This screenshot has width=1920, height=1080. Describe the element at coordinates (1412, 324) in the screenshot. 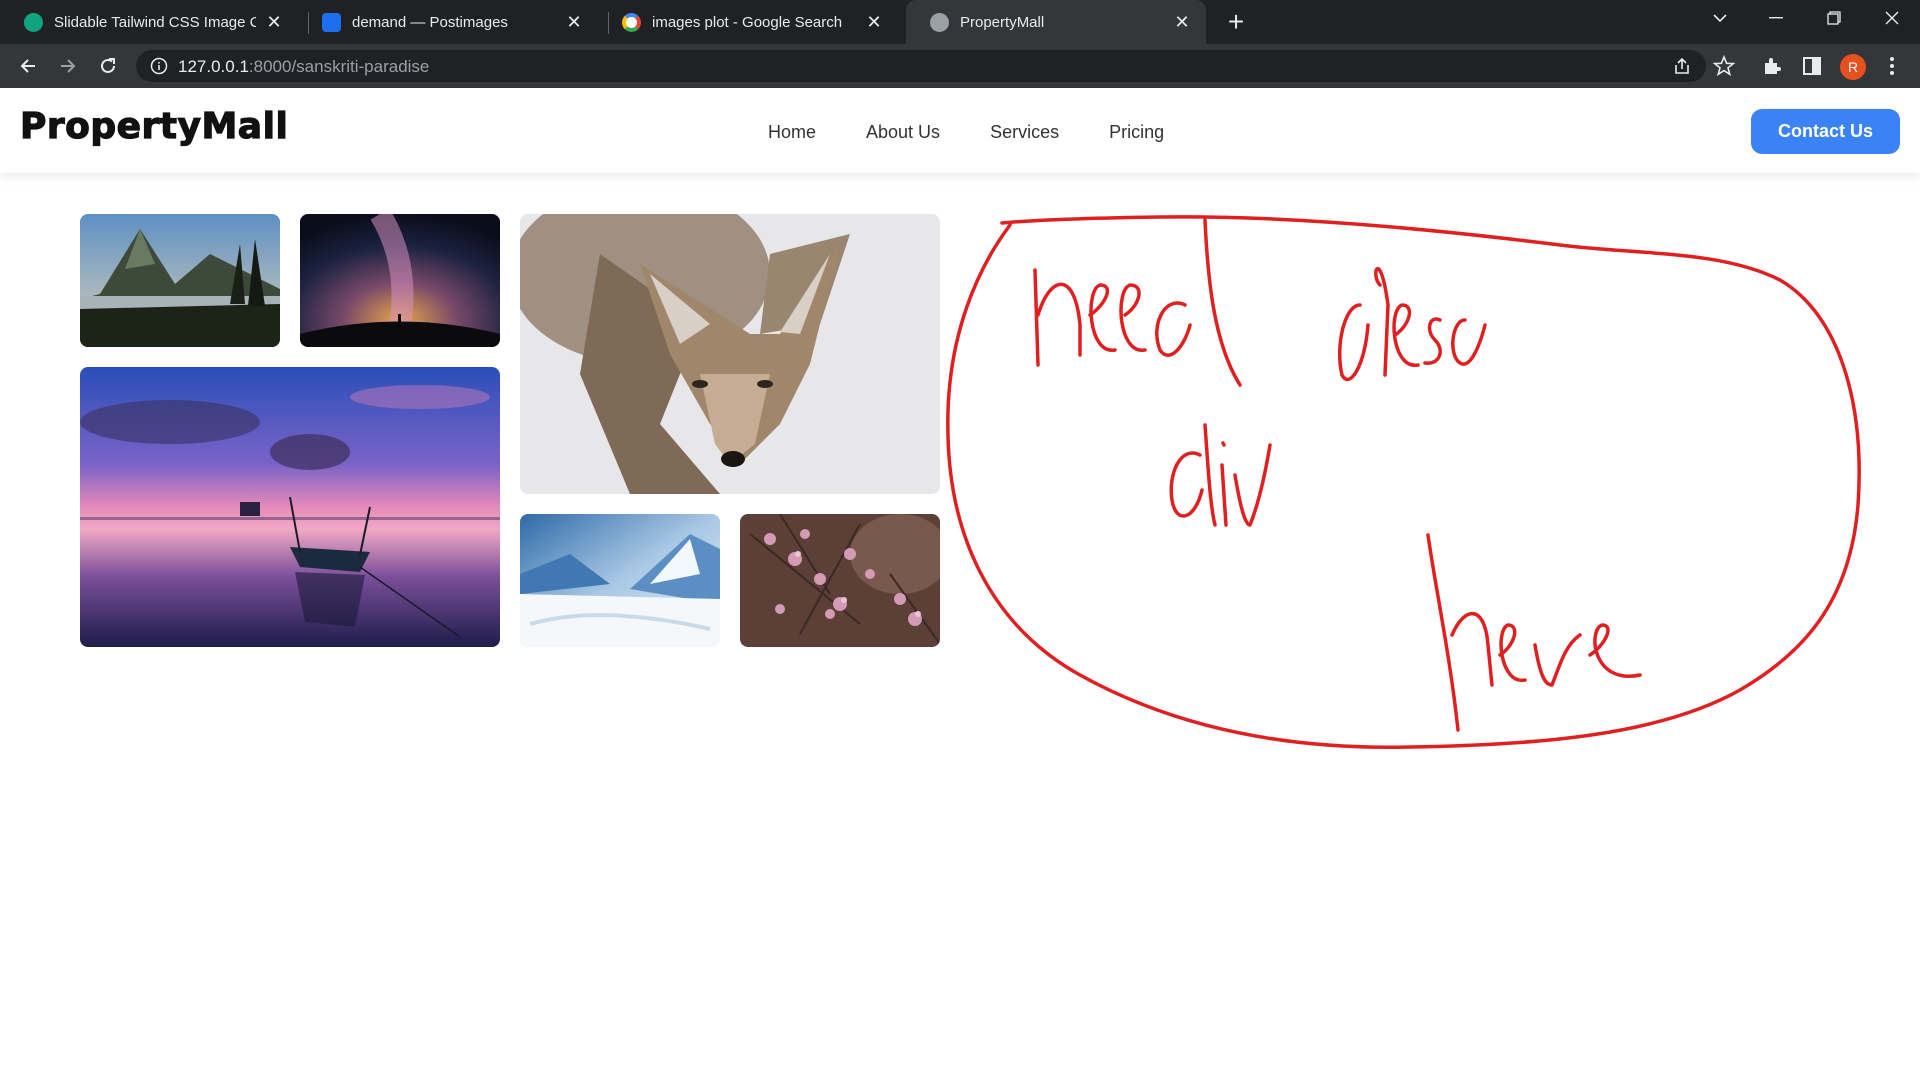

I see `handwritten-desc` at that location.